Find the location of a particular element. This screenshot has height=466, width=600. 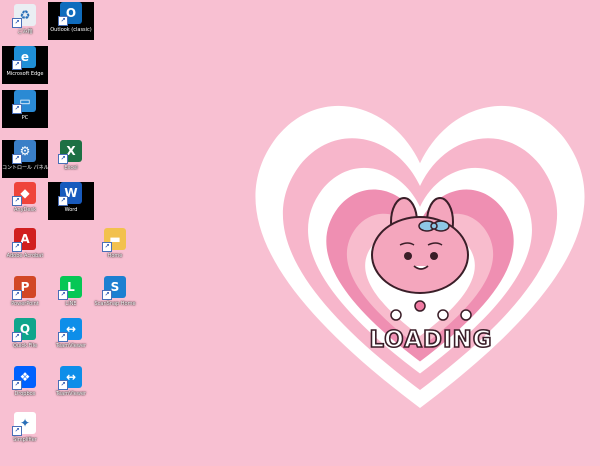

excel-icon: X ↗ is located at coordinates (70, 152).